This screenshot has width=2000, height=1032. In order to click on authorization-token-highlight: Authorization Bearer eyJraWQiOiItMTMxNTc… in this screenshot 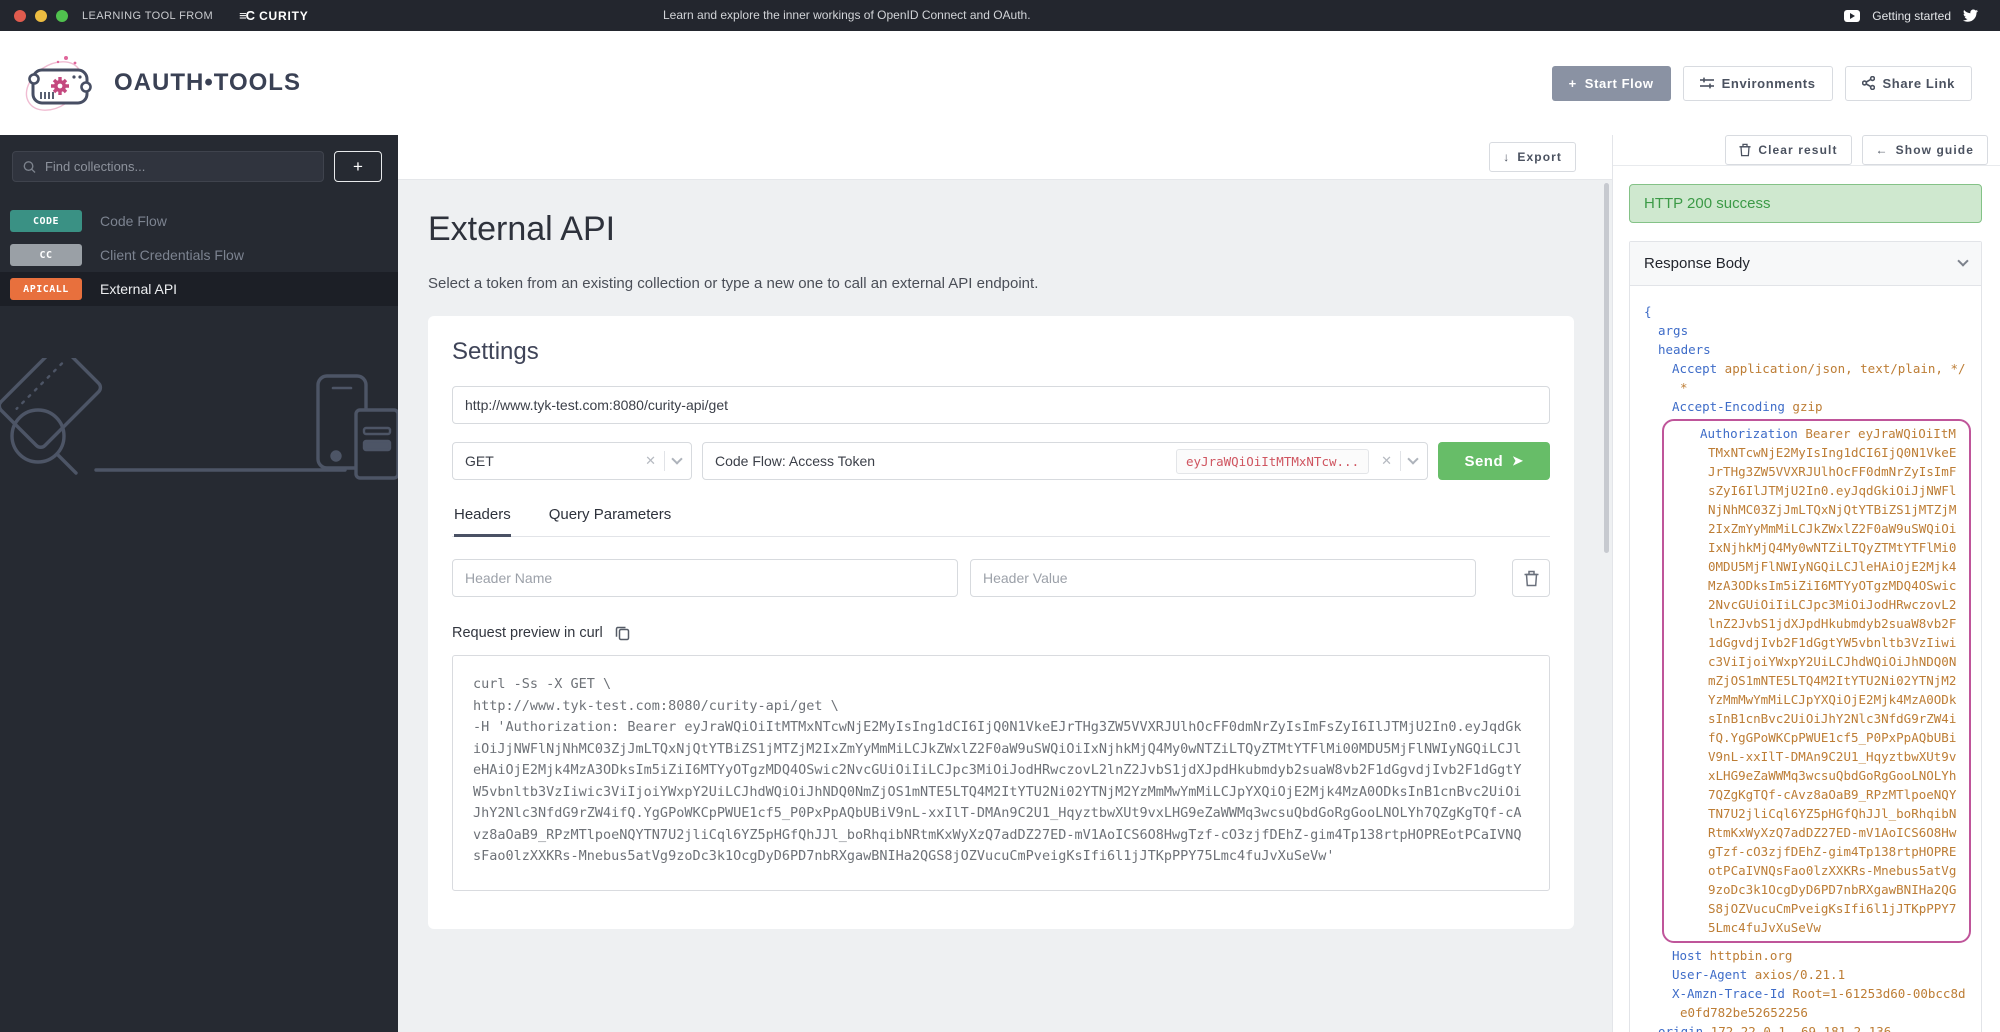, I will do `click(1816, 681)`.